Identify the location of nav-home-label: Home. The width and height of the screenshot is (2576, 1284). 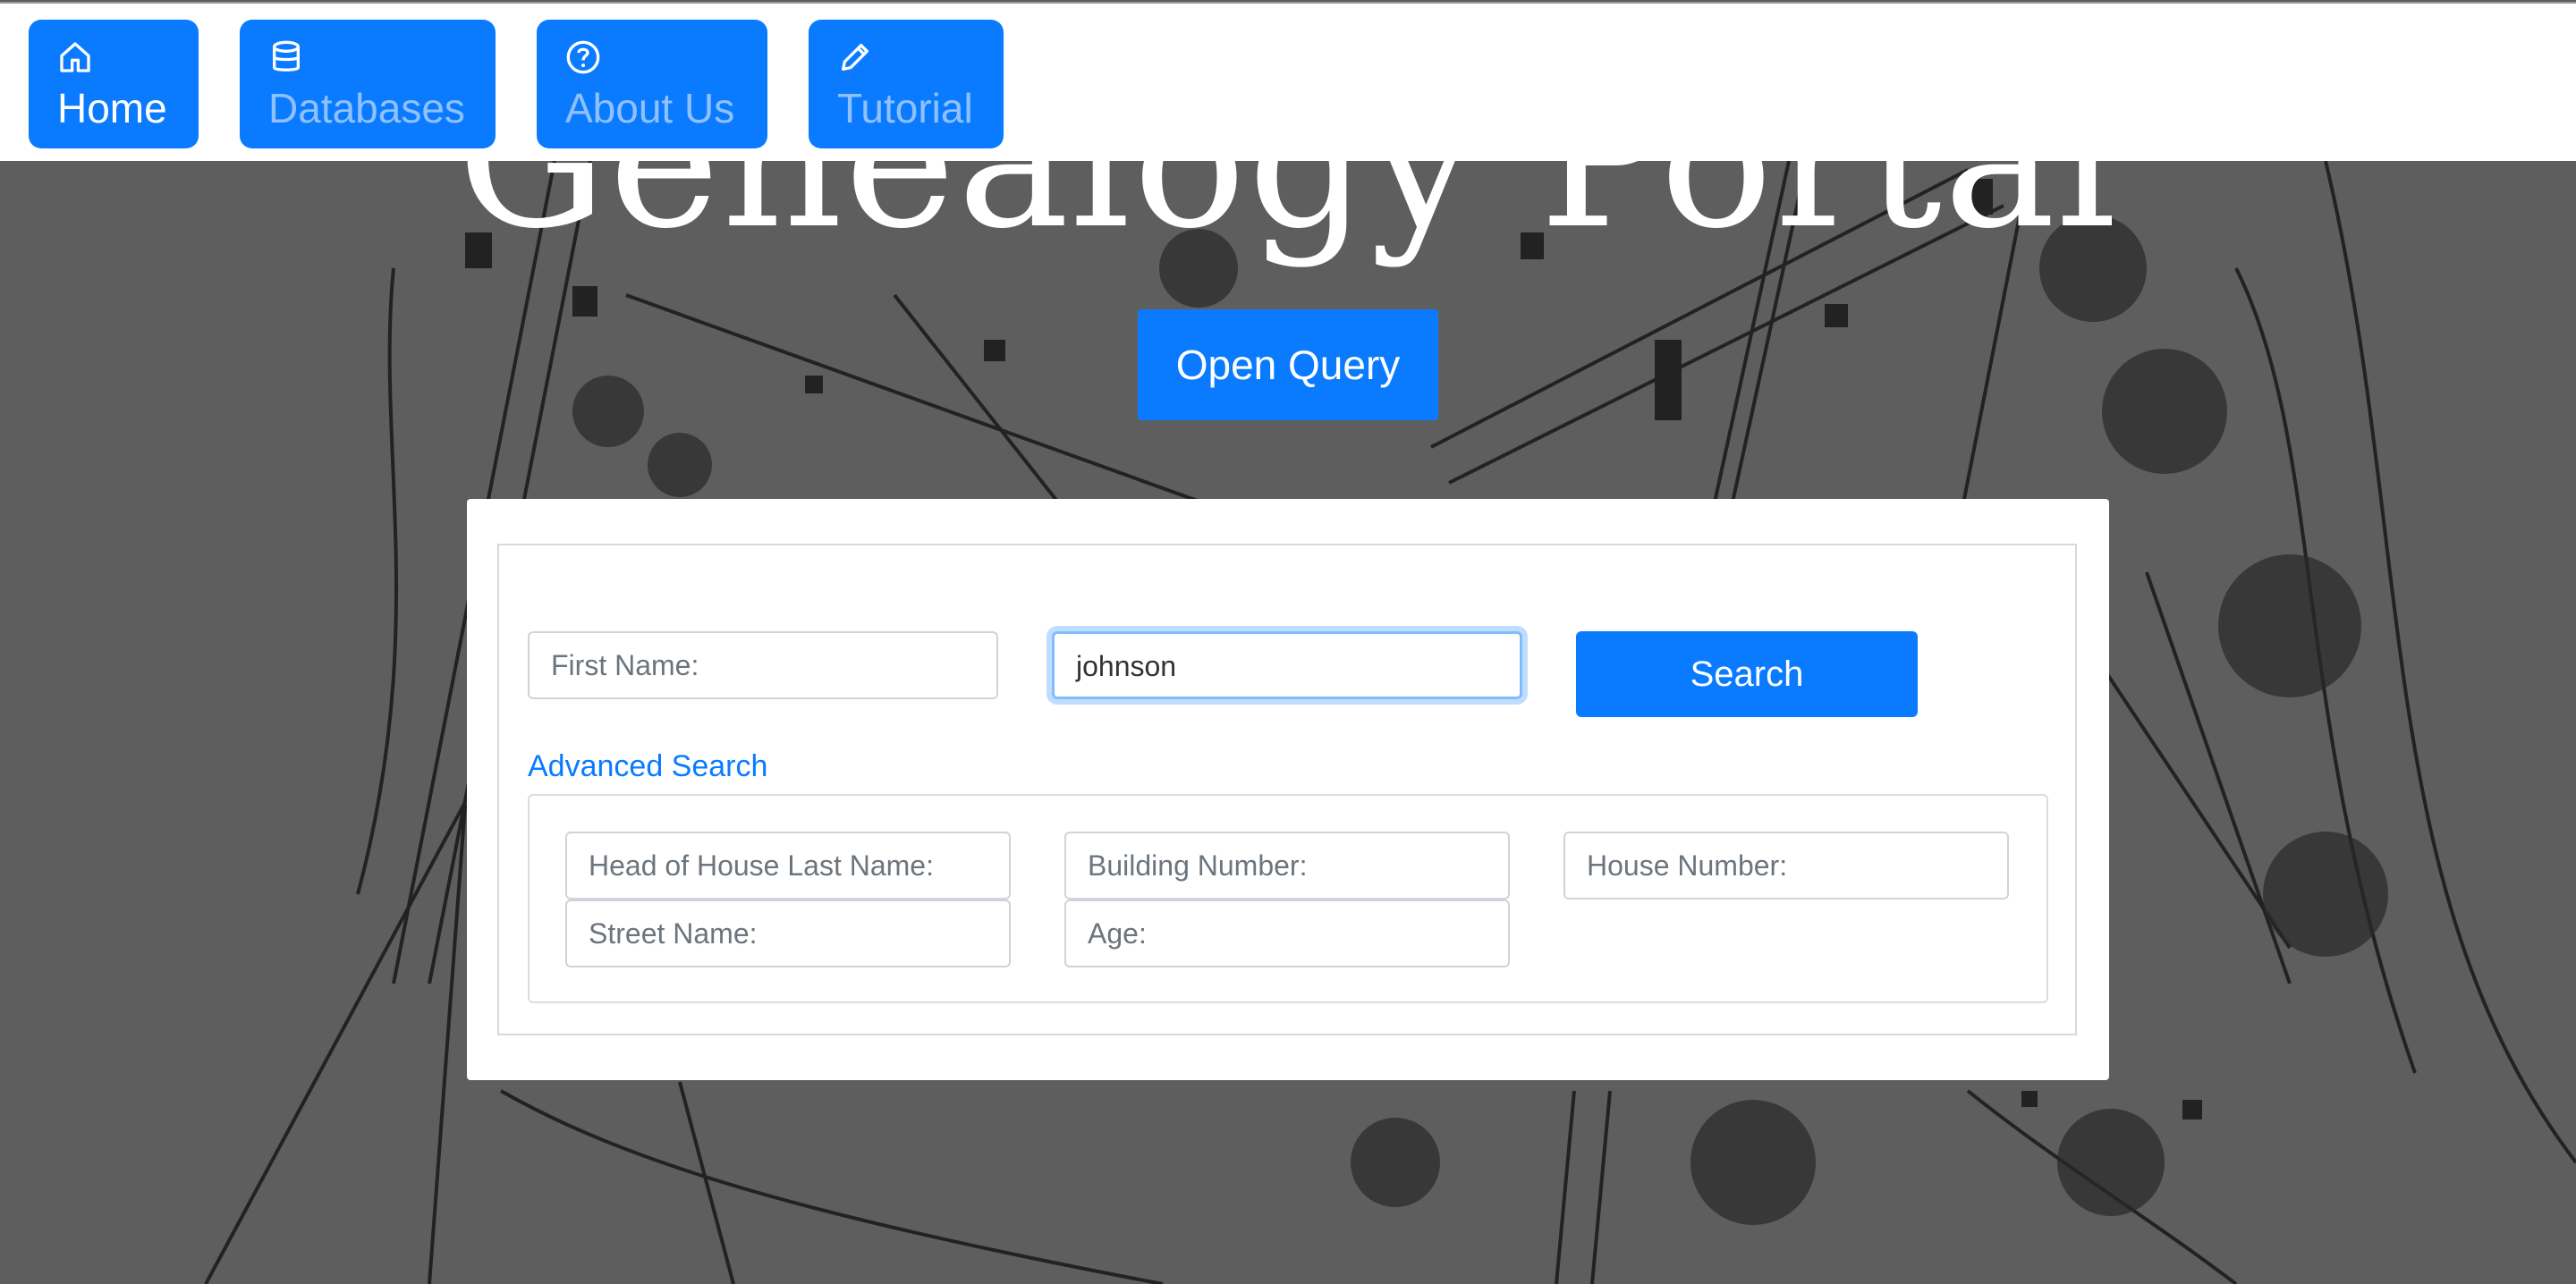
(112, 108).